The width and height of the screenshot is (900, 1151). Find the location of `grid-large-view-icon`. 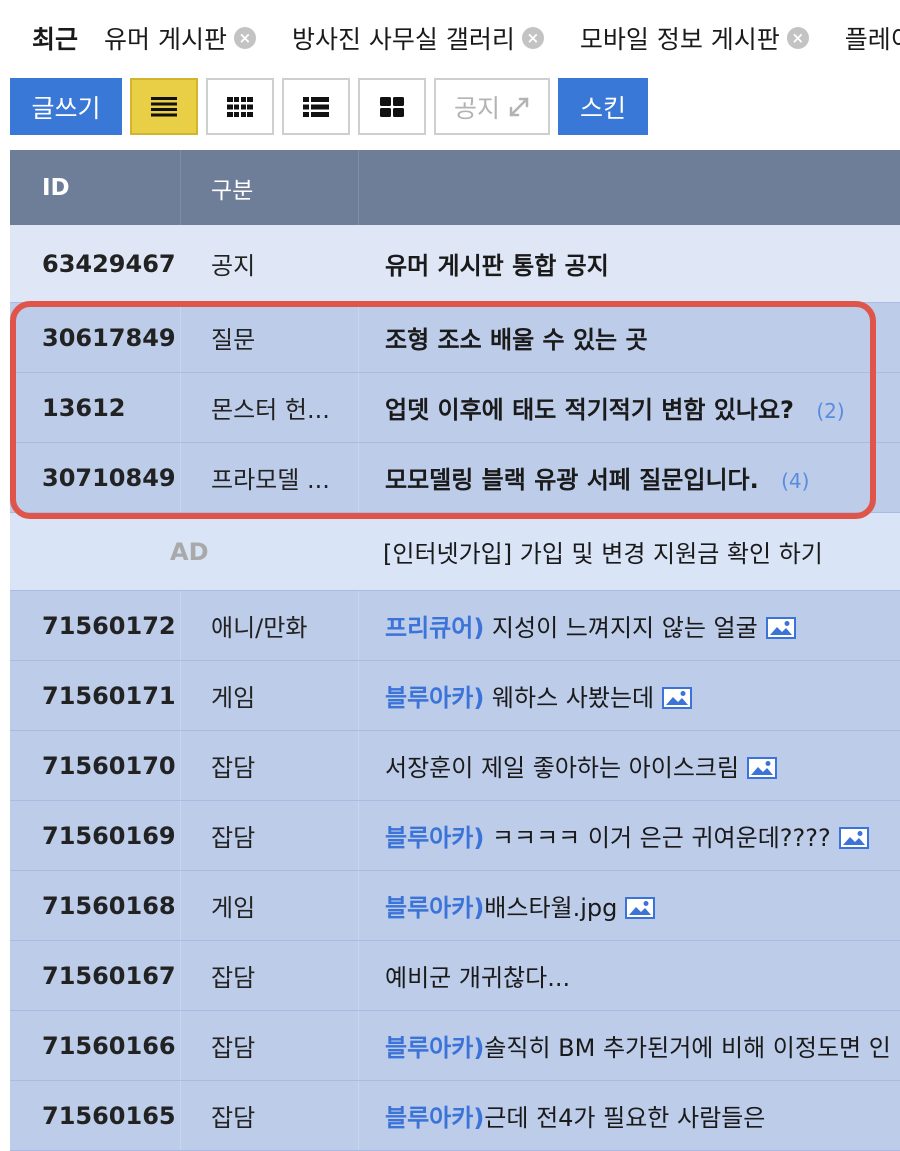

grid-large-view-icon is located at coordinates (392, 106).